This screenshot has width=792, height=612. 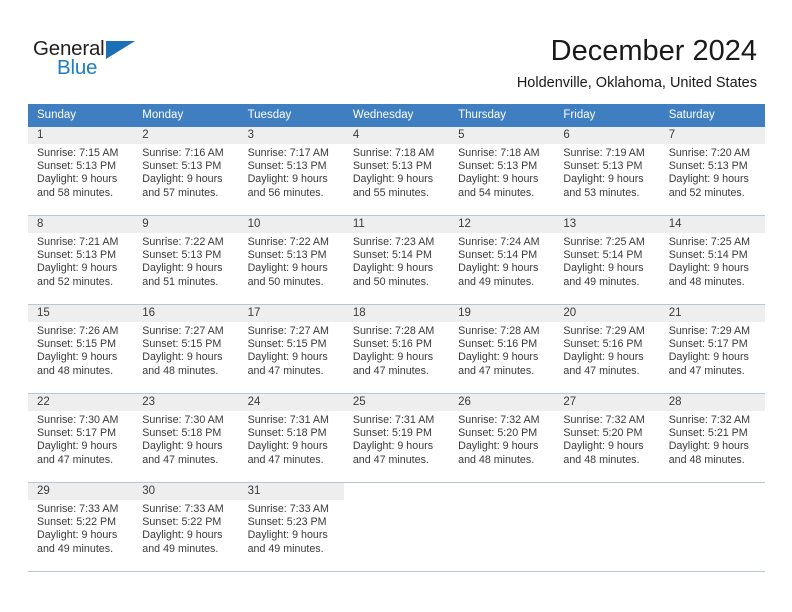 What do you see at coordinates (607, 135) in the screenshot?
I see `day-number: 6` at bounding box center [607, 135].